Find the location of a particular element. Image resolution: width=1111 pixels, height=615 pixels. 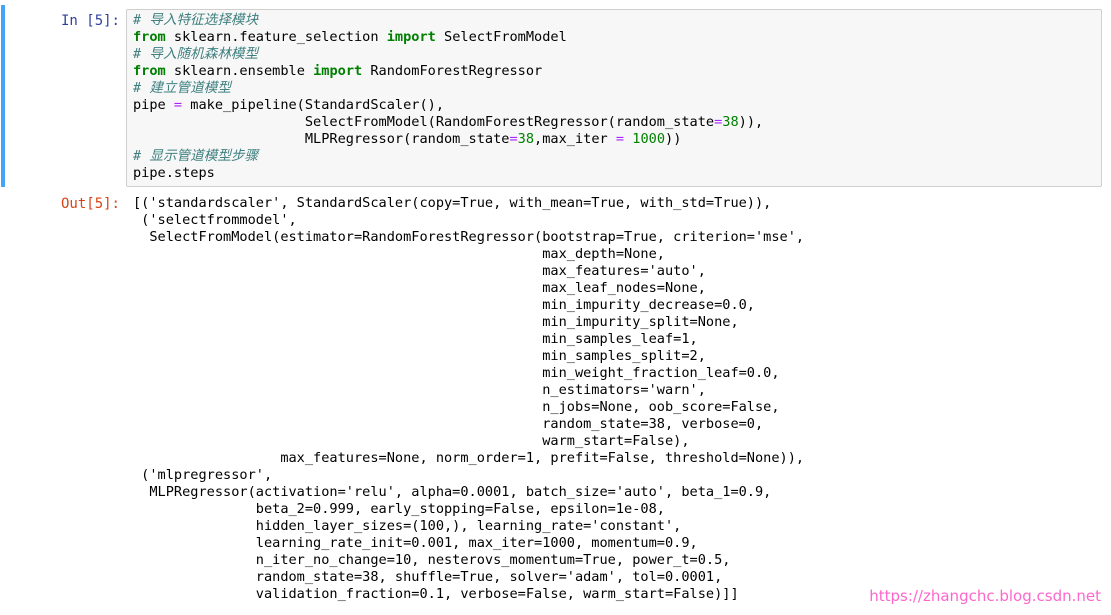

code-token: )) is located at coordinates (673, 139).